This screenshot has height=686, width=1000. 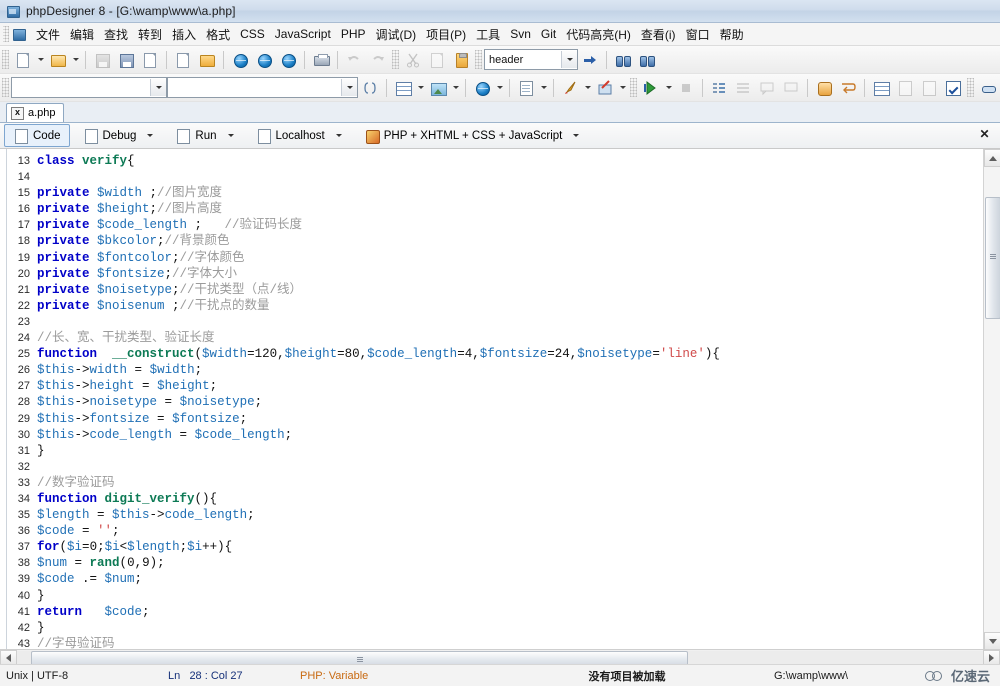 I want to click on code-line: 37 for($i=0;$i<$length;$i++){, so click(x=503, y=547).